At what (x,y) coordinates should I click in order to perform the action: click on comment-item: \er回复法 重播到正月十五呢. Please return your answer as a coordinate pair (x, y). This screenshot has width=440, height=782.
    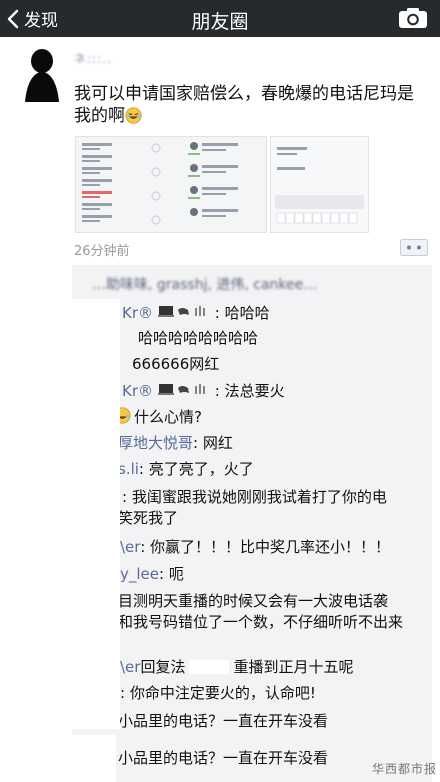
    Looking at the image, I should click on (236, 667).